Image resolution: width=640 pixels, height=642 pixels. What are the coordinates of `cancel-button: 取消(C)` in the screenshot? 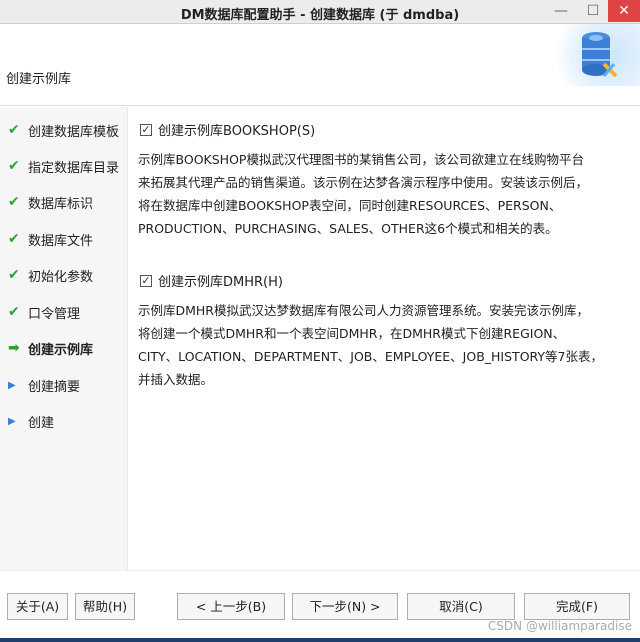 It's located at (461, 606).